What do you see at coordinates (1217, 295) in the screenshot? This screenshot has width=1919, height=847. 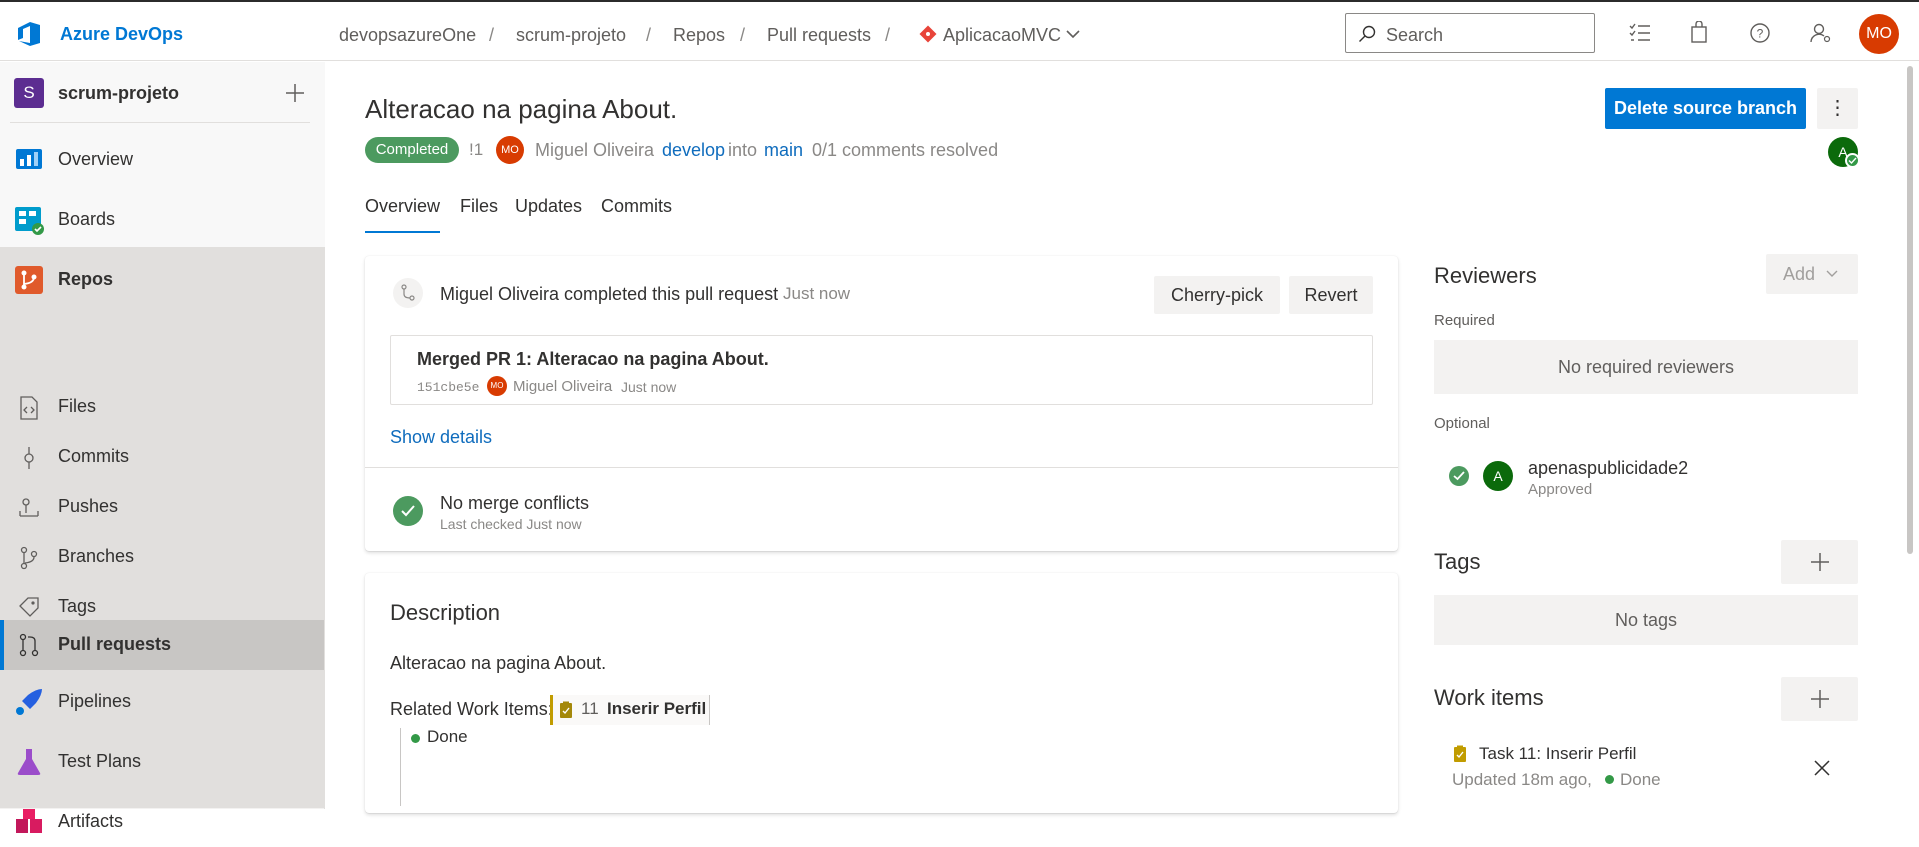 I see `cherry-pick-button: Cherry-pick` at bounding box center [1217, 295].